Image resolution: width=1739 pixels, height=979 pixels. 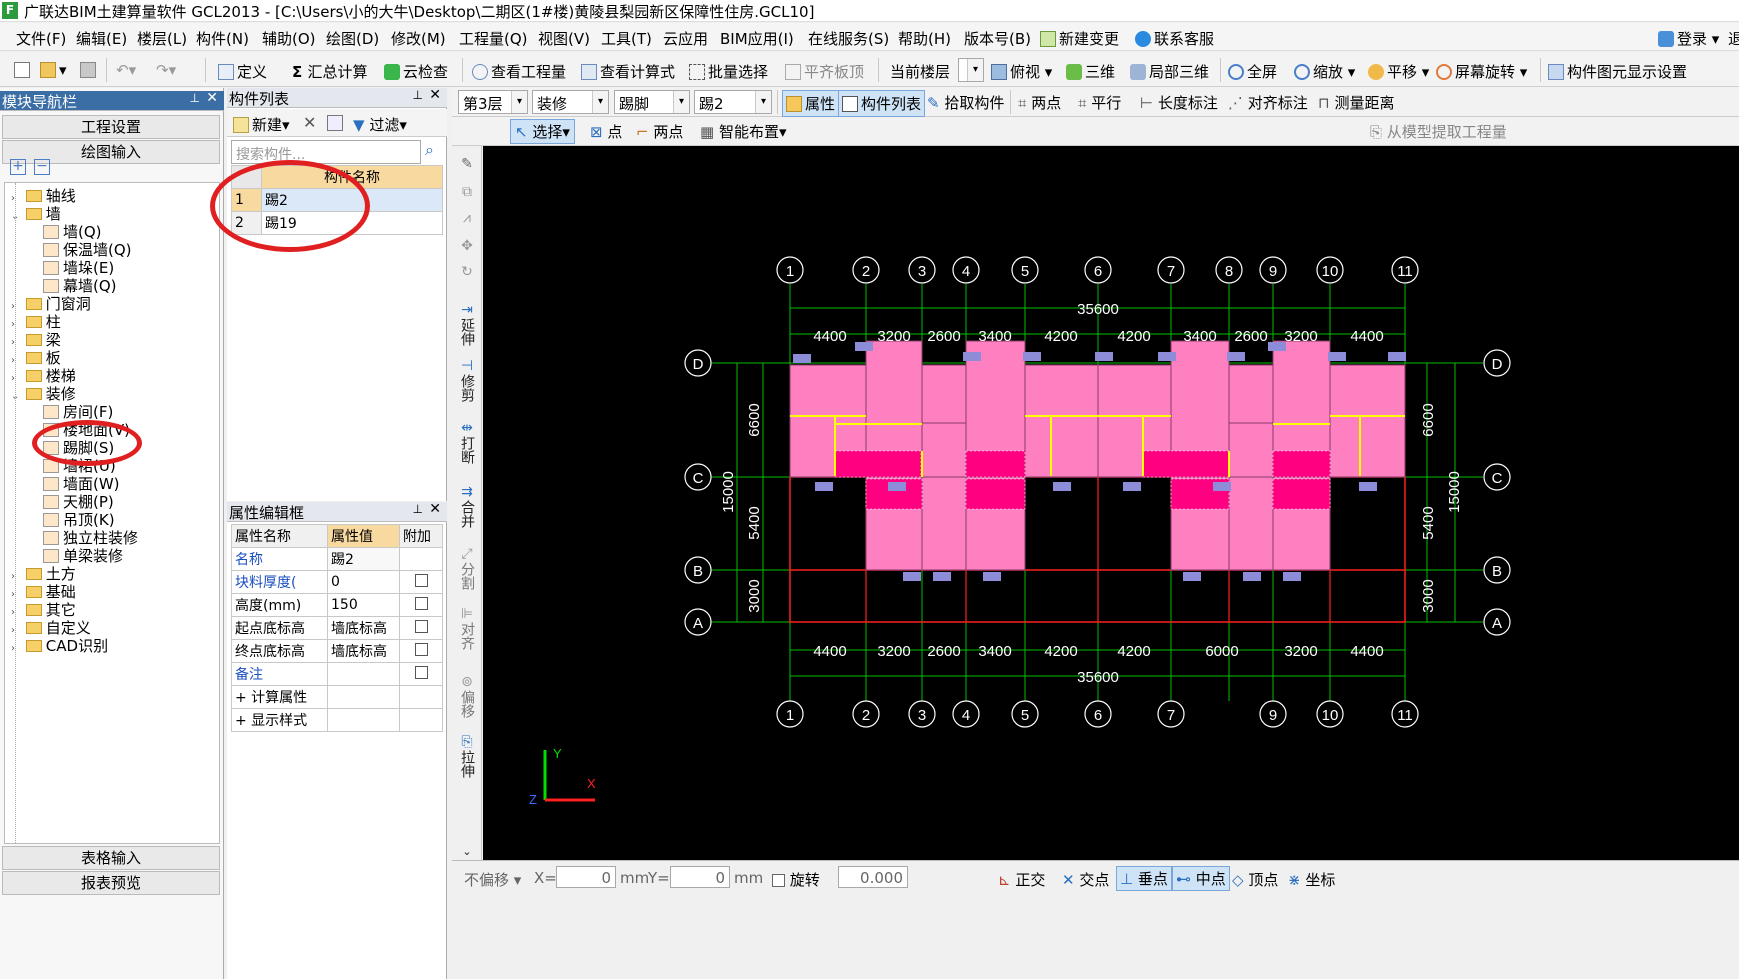 What do you see at coordinates (626, 38) in the screenshot?
I see `menu-tools: 工具(T)` at bounding box center [626, 38].